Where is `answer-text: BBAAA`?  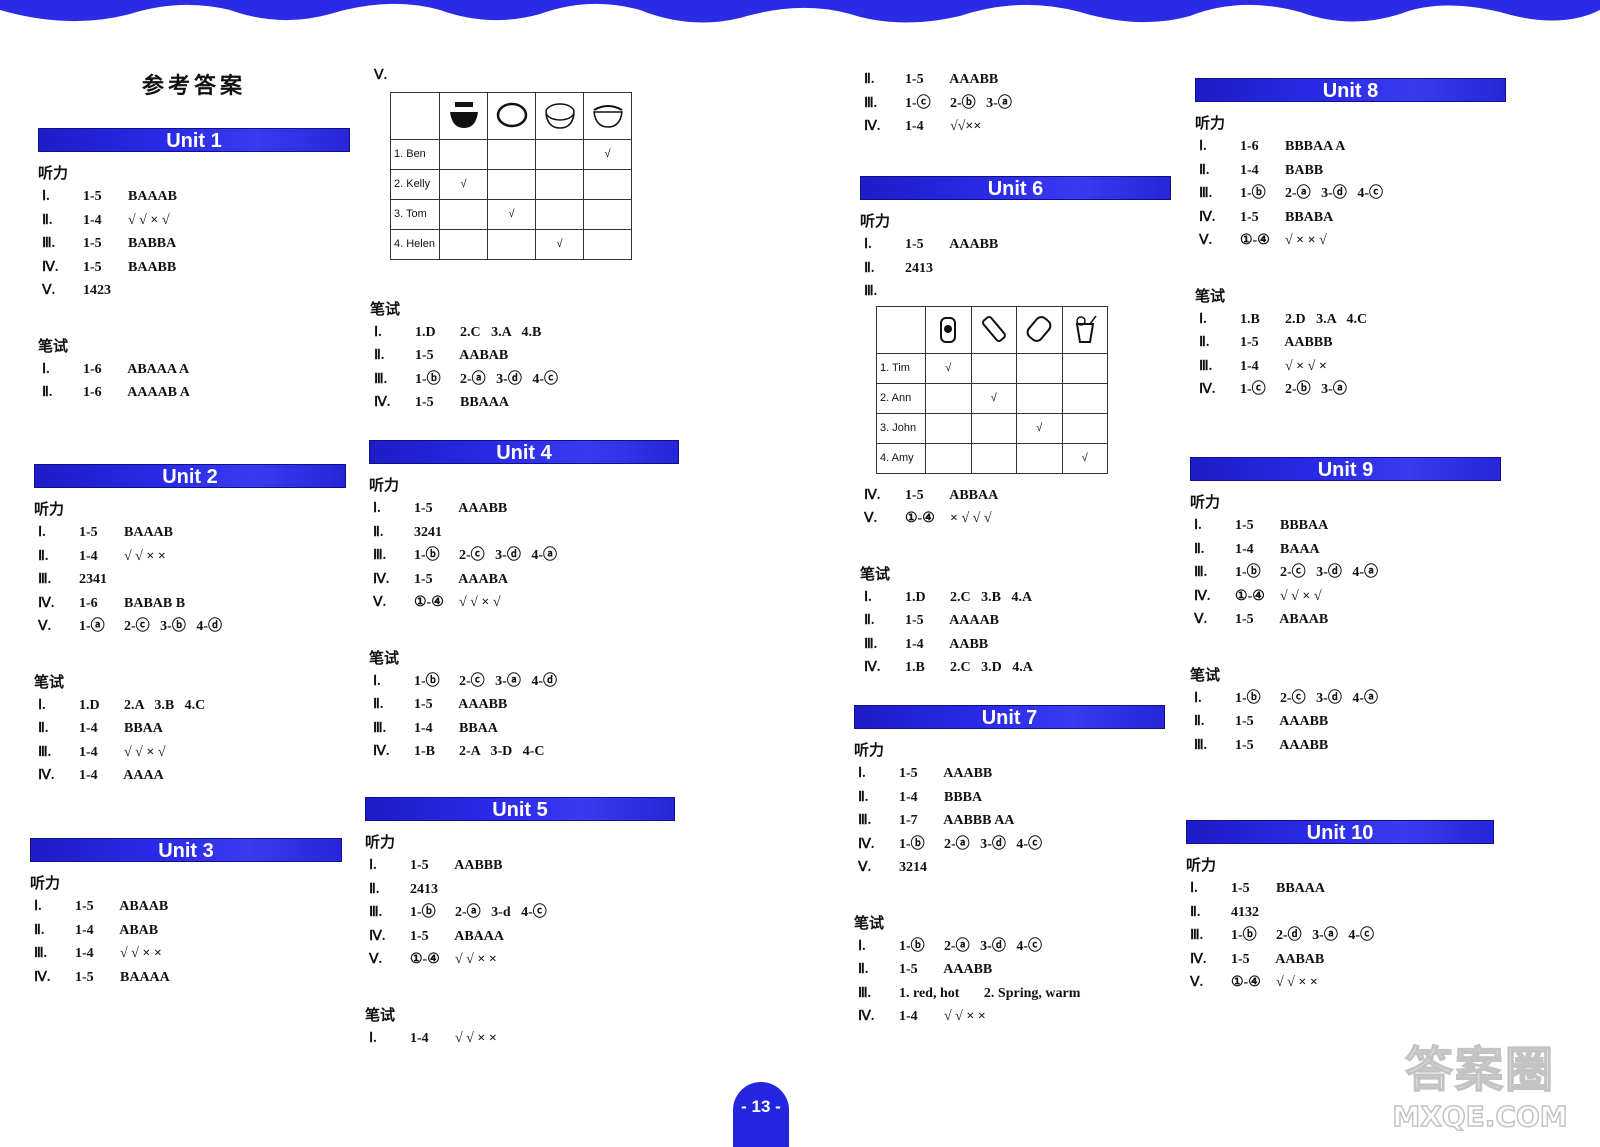
answer-text: BBAAA is located at coordinates (1301, 888).